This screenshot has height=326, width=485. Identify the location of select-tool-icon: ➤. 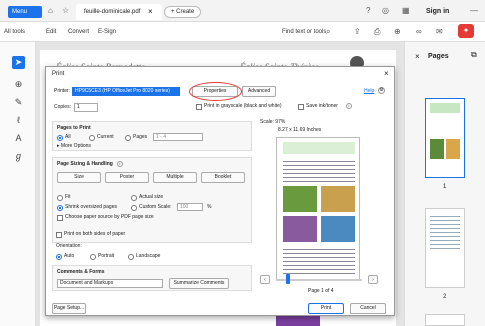
(18, 62).